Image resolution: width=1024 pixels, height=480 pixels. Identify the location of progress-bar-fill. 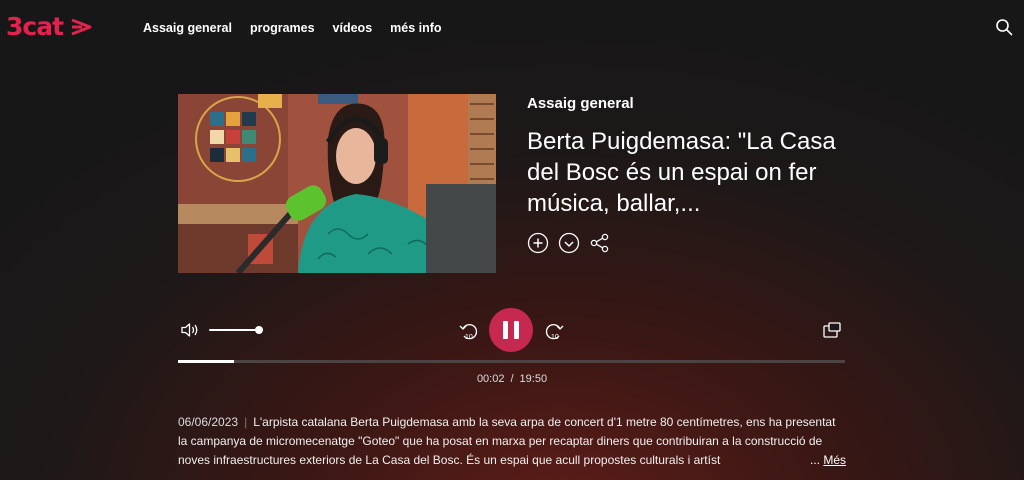
(206, 361).